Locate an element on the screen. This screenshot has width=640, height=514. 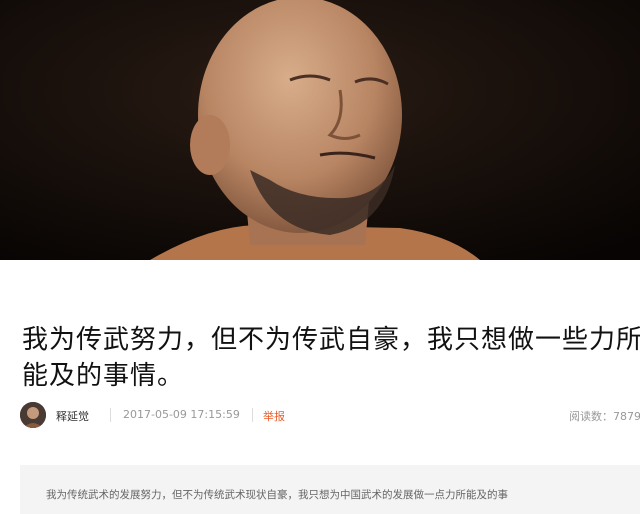
author-name: 释延觉 is located at coordinates (72, 416).